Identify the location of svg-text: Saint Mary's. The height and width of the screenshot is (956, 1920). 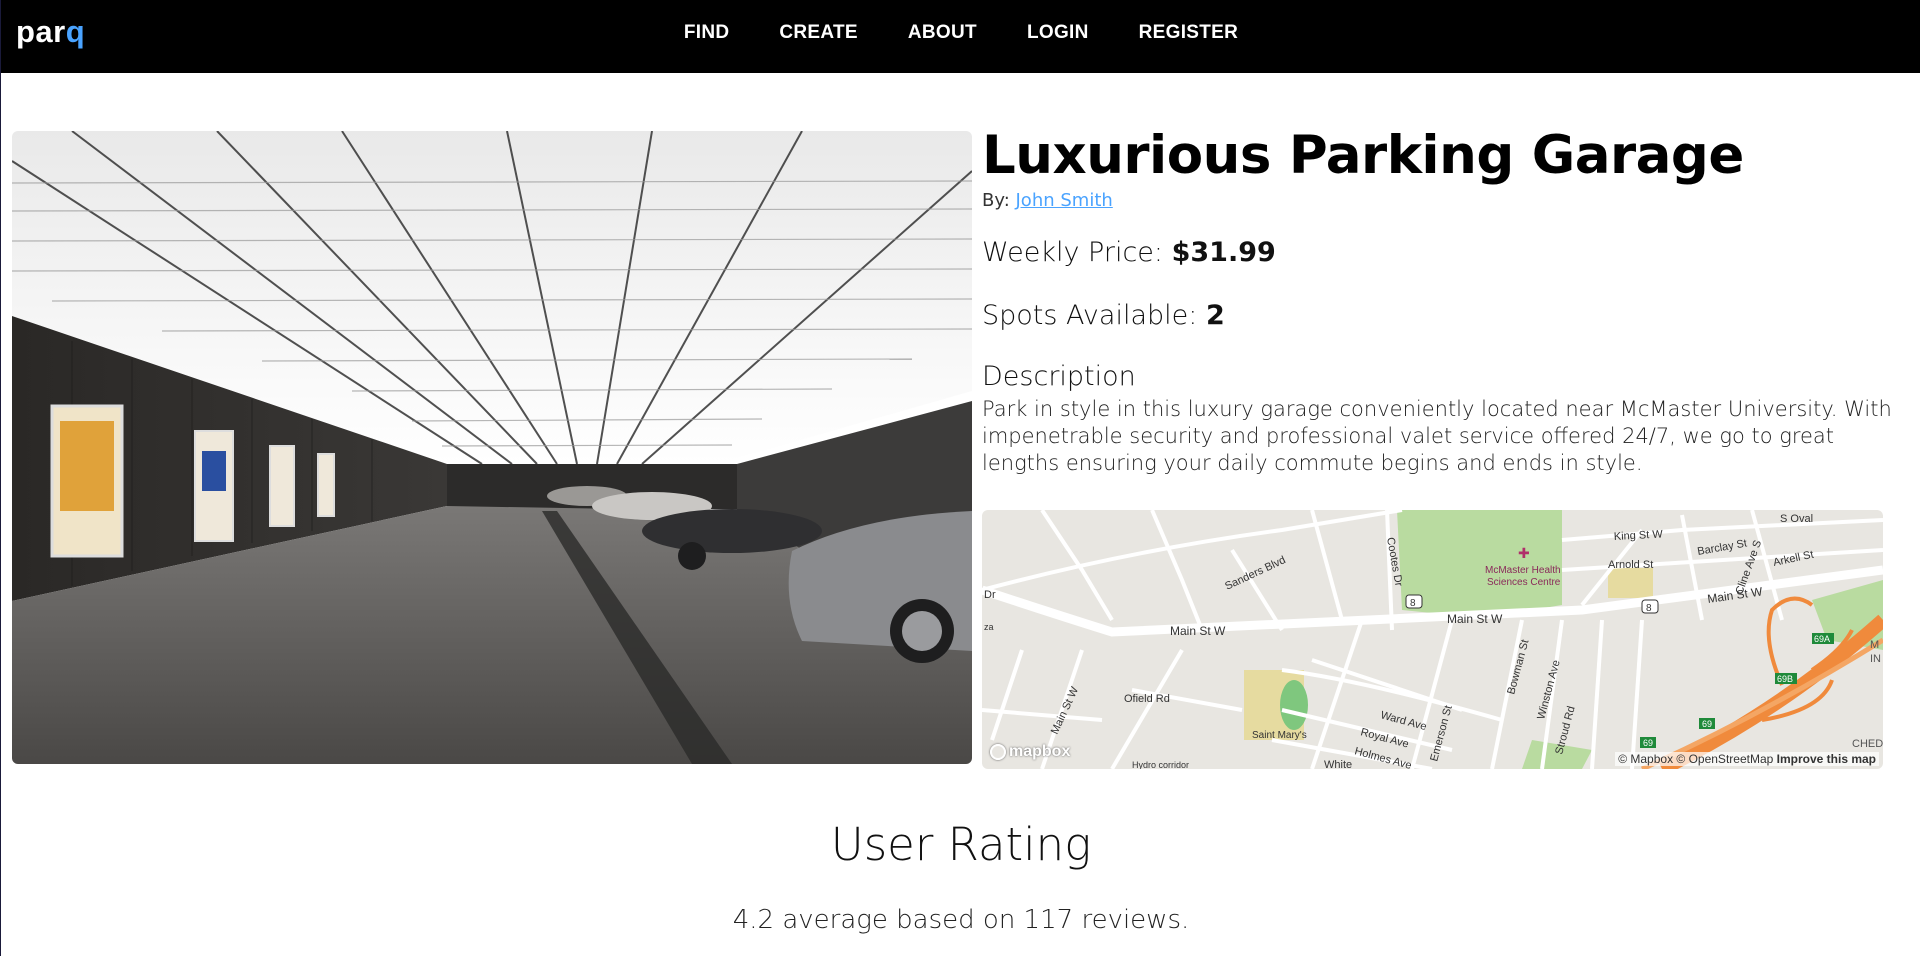
(1279, 735).